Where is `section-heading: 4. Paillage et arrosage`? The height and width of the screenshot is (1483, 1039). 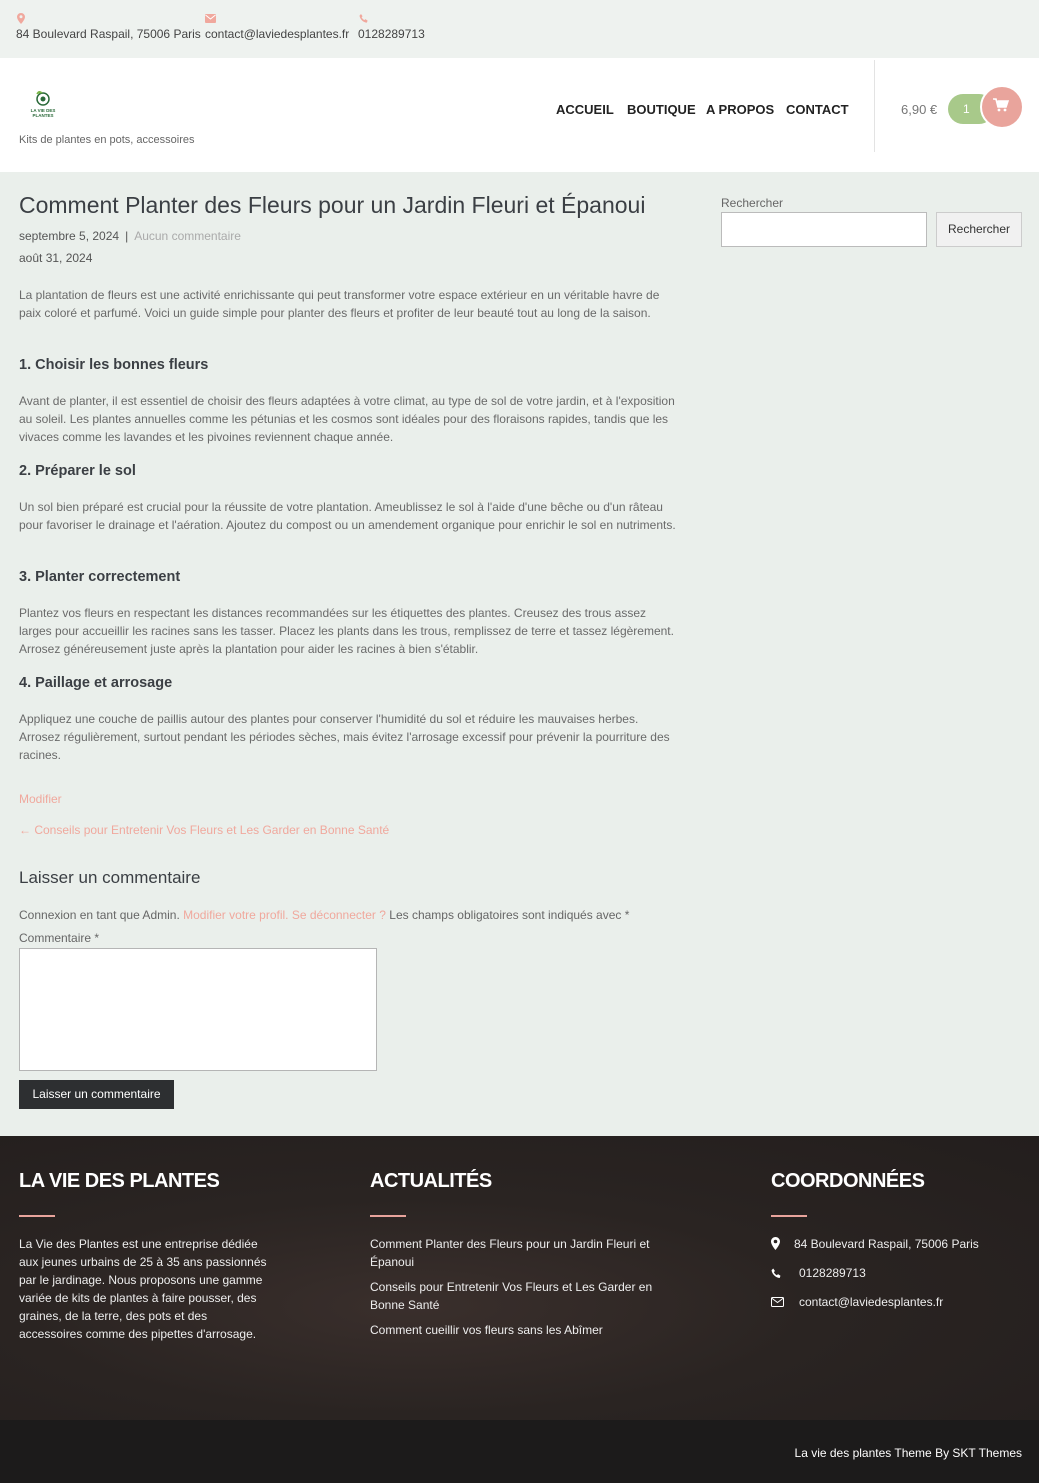 section-heading: 4. Paillage et arrosage is located at coordinates (96, 683).